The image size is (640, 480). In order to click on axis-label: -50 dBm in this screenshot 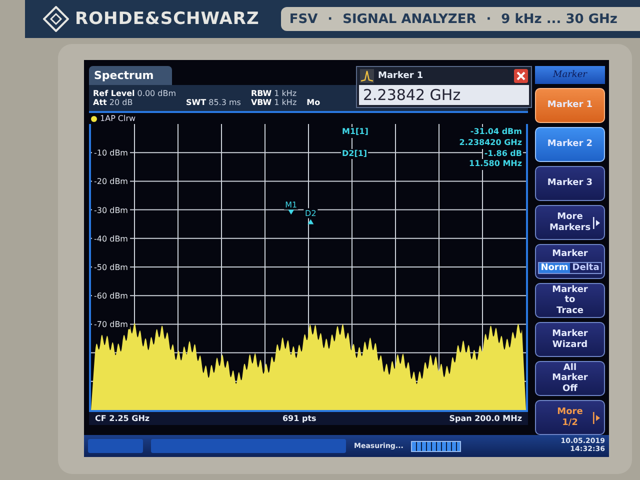, I will do `click(111, 267)`.